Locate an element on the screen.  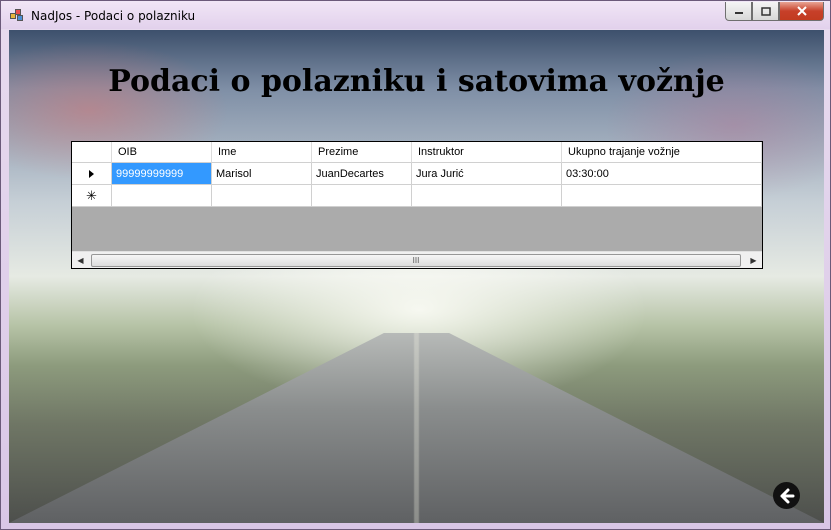
column-header-ime: Ime is located at coordinates (262, 152).